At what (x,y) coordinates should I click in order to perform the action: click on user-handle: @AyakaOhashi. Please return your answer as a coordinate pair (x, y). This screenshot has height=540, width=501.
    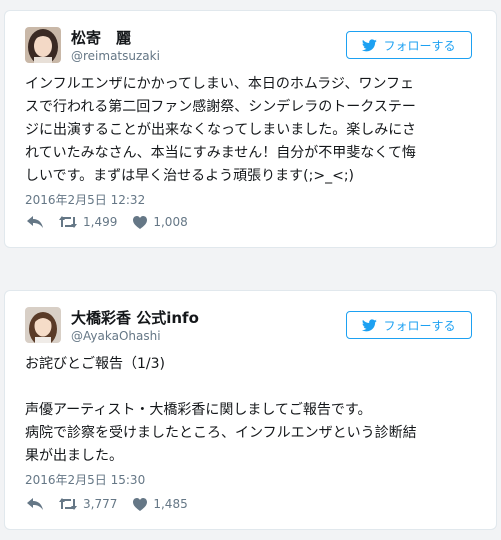
    Looking at the image, I should click on (116, 336).